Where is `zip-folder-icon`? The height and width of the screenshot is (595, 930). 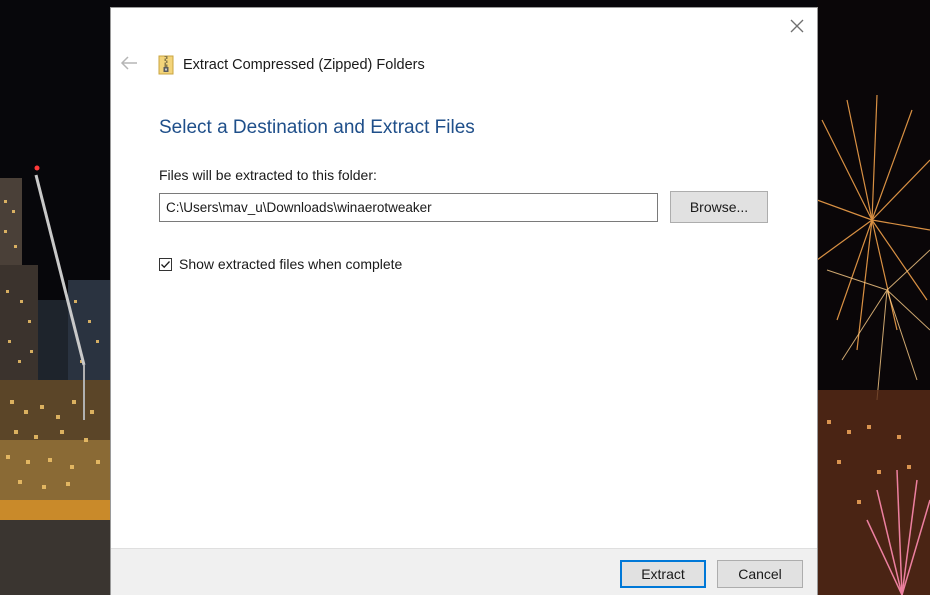 zip-folder-icon is located at coordinates (166, 65).